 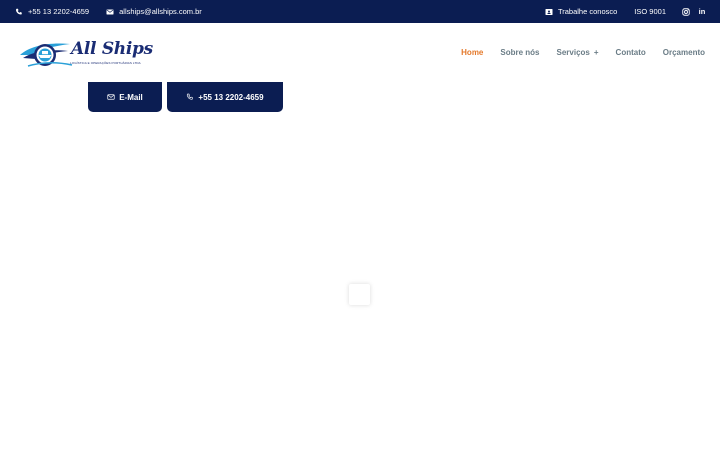 I want to click on nav-services: Serviços +, so click(x=578, y=52).